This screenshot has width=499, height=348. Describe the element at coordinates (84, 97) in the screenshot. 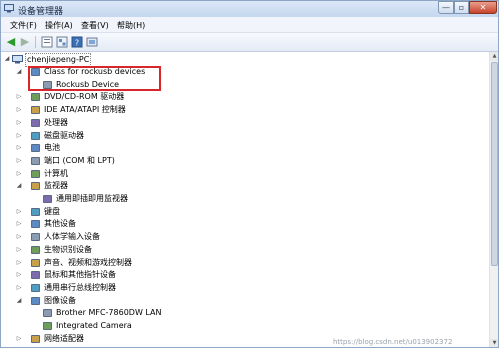

I see `tree-item-label: DVD/CD-ROM 驱动器` at that location.